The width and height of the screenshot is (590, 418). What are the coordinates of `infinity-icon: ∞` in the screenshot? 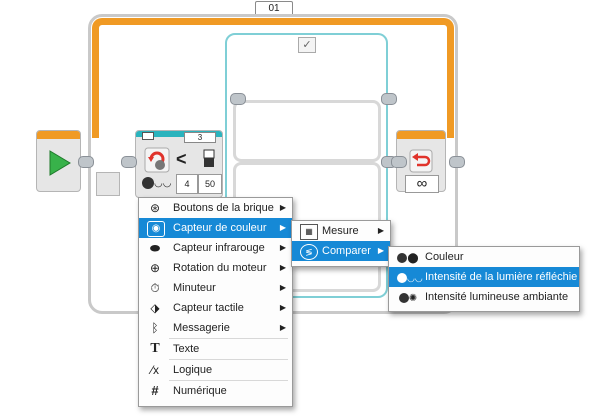 It's located at (422, 184).